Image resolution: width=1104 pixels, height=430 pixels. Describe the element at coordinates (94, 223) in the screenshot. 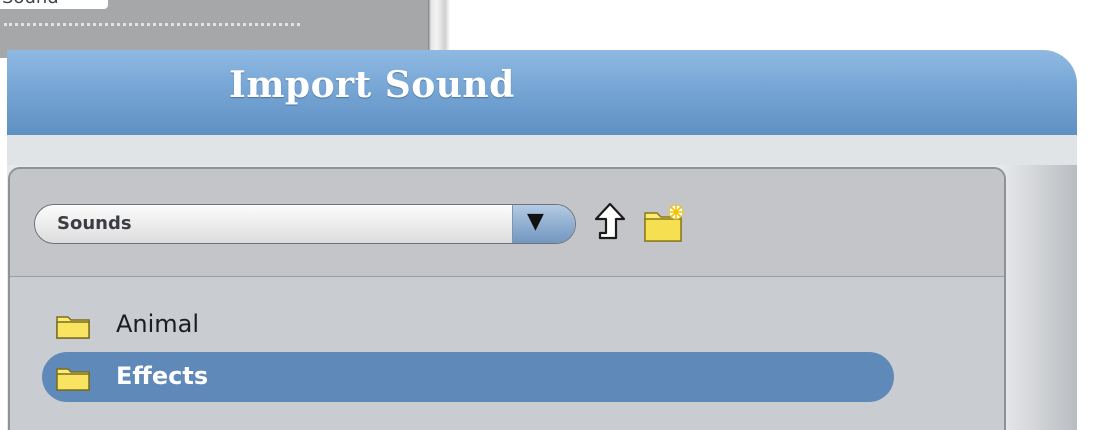

I see `location-dropdown-value: Sounds` at that location.